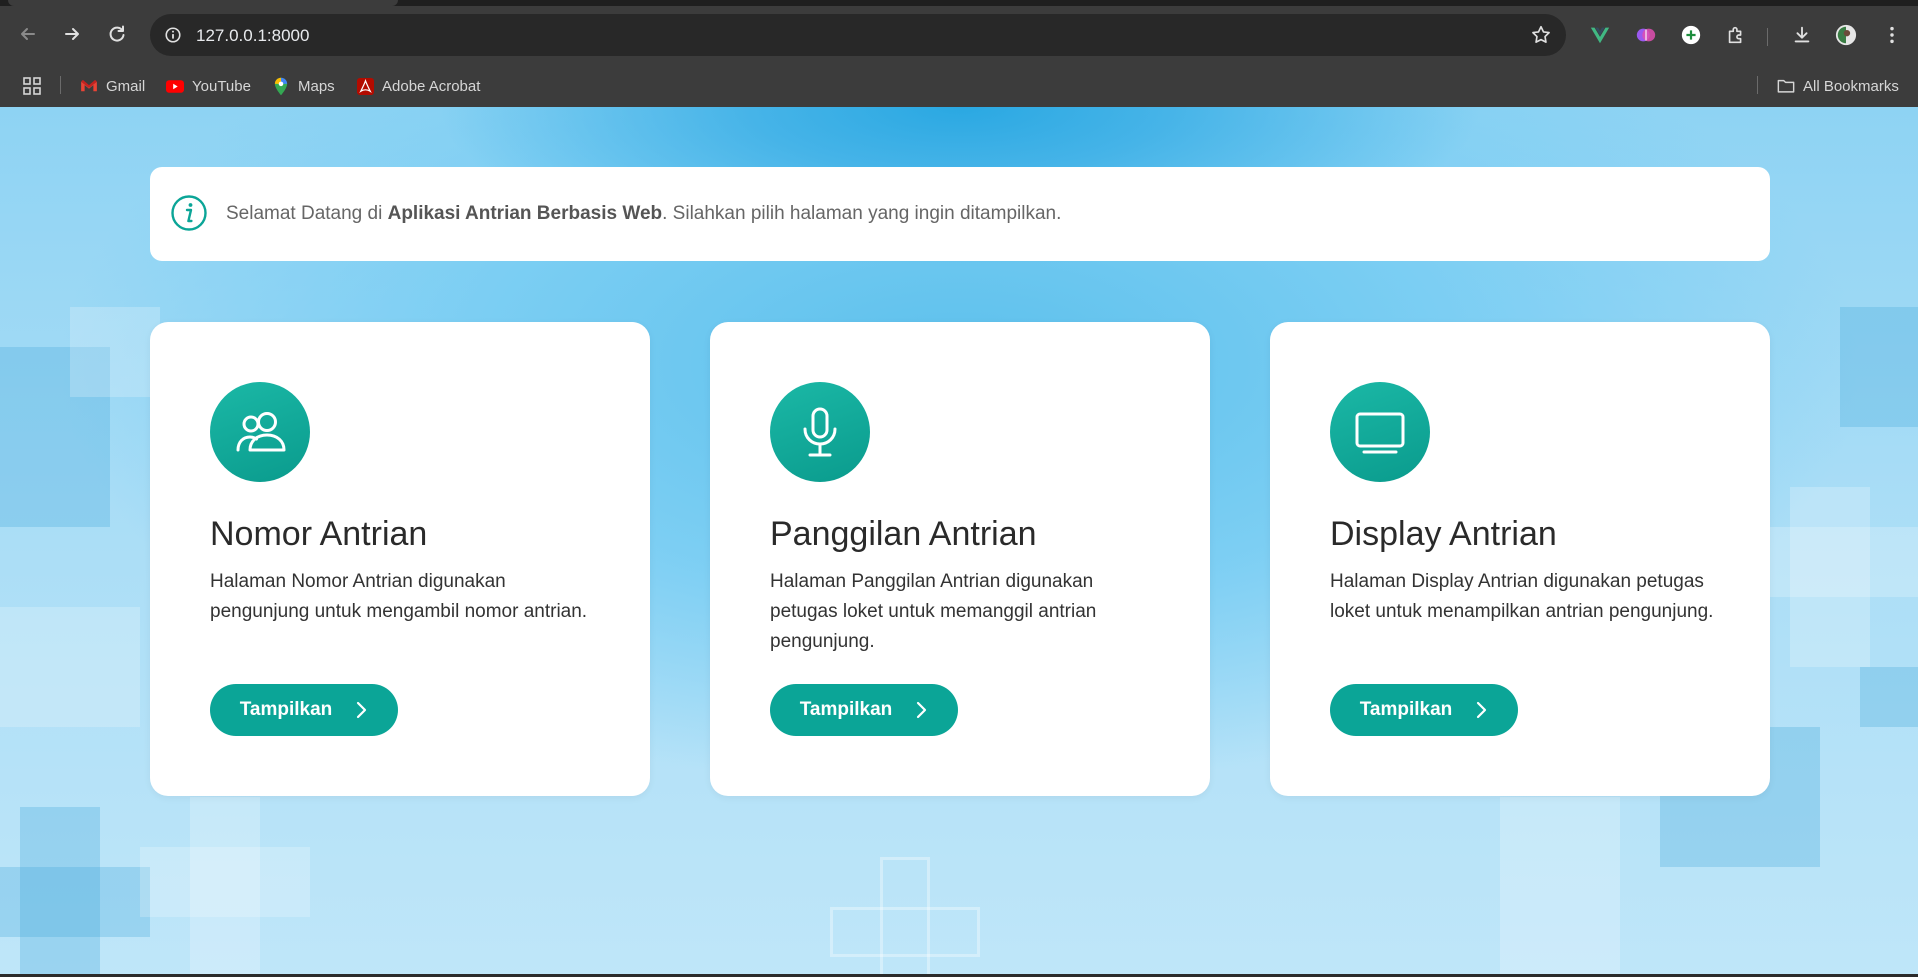 Image resolution: width=1918 pixels, height=977 pixels. What do you see at coordinates (281, 86) in the screenshot?
I see `maps-icon` at bounding box center [281, 86].